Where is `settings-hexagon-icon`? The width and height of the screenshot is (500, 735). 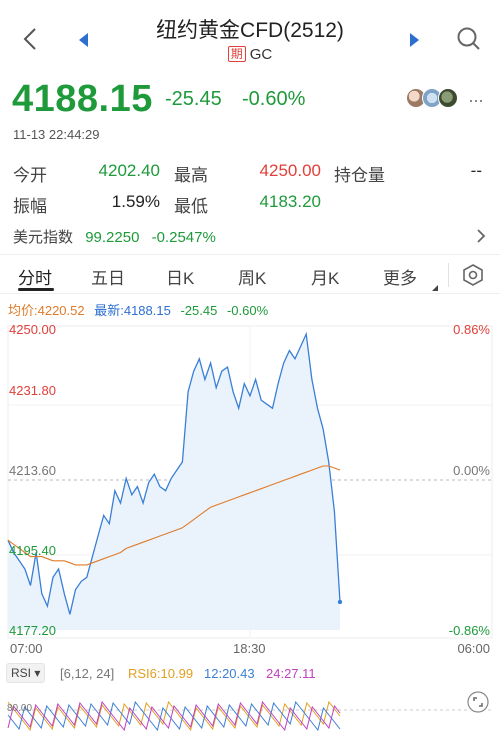 settings-hexagon-icon is located at coordinates (473, 275).